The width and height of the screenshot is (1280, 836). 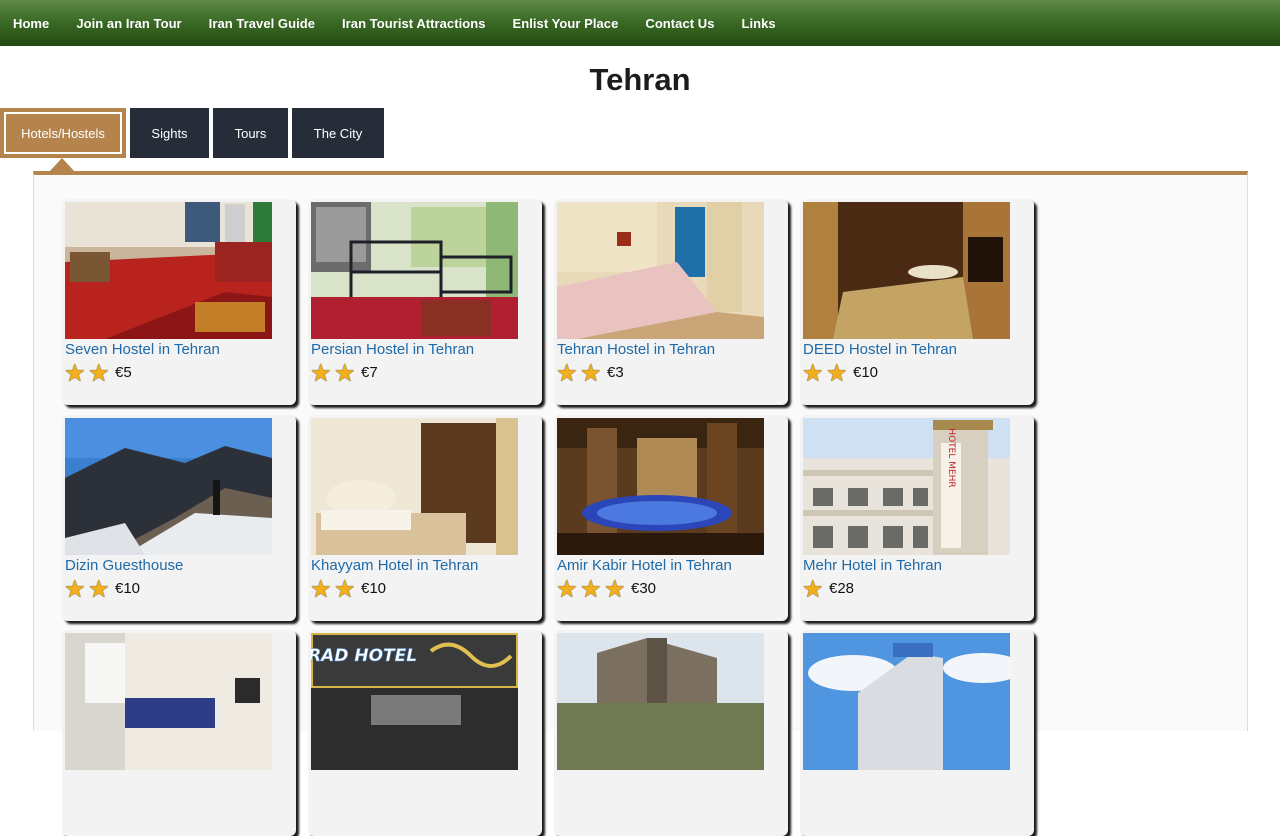 What do you see at coordinates (364, 656) in the screenshot?
I see `hotel-sign: ARAD HOTEL` at bounding box center [364, 656].